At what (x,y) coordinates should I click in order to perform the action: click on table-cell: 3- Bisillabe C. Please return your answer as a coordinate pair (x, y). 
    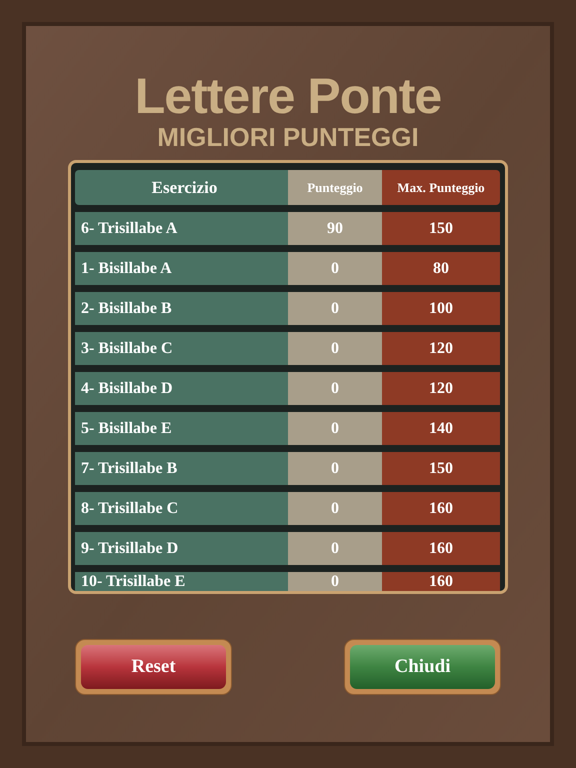
    Looking at the image, I should click on (181, 348).